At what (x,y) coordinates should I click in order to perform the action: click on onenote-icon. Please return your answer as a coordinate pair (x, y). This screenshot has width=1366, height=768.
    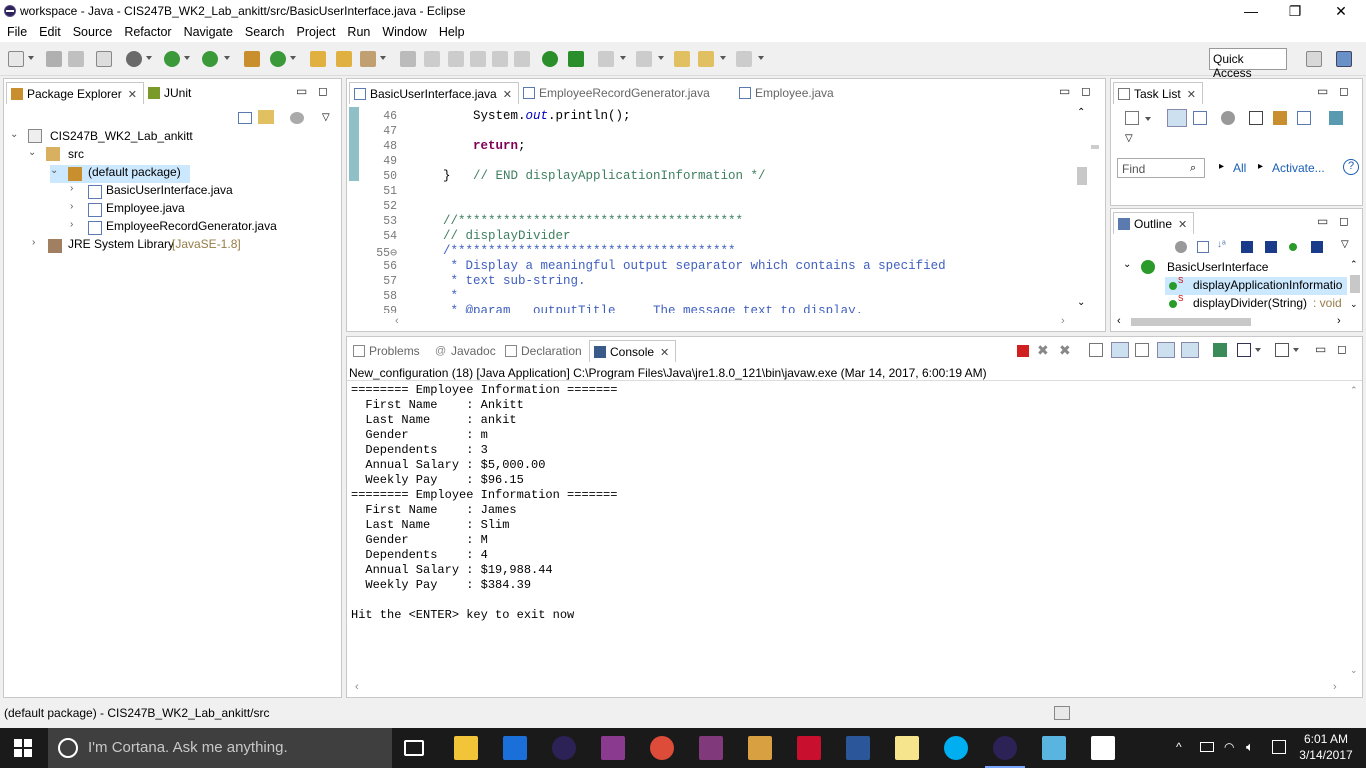
    Looking at the image, I should click on (711, 748).